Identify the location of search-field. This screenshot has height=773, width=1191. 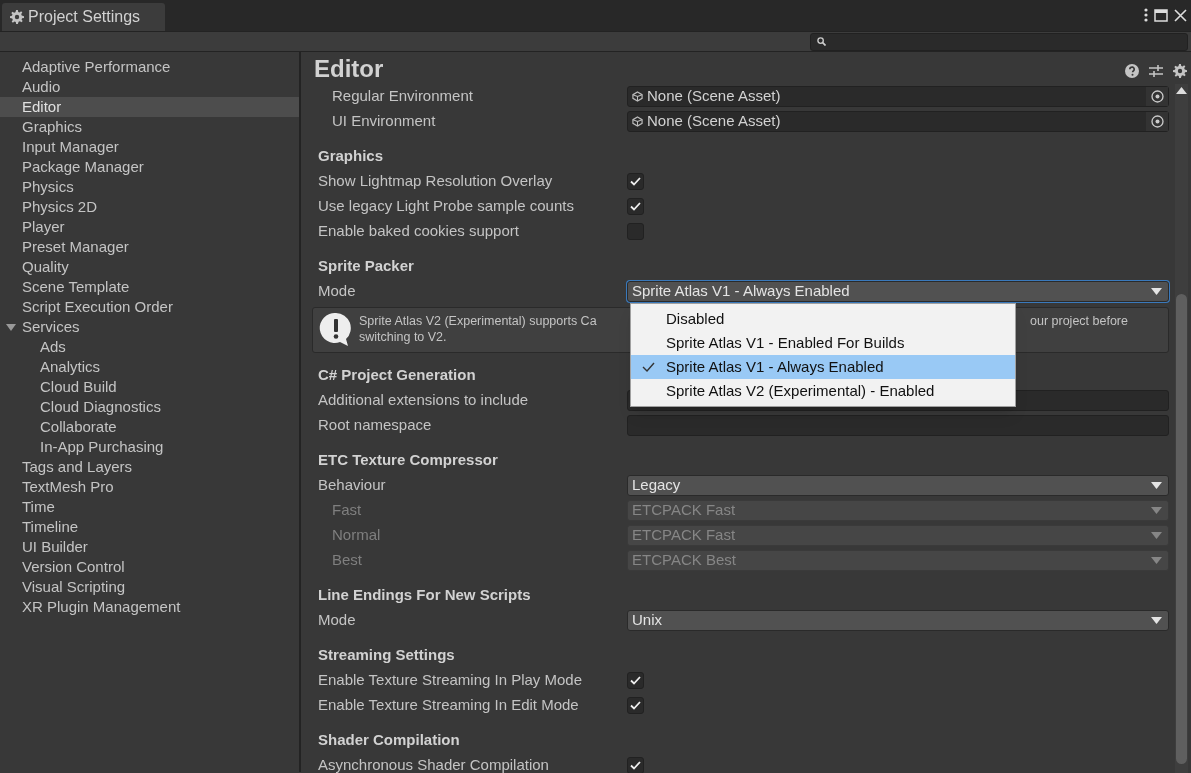
(999, 41).